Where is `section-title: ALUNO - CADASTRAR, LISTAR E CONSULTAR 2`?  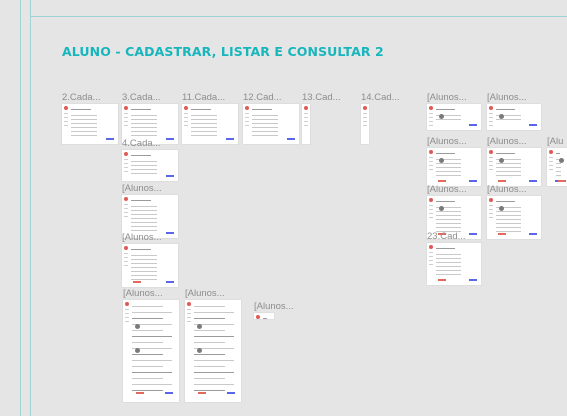 section-title: ALUNO - CADASTRAR, LISTAR E CONSULTAR 2 is located at coordinates (223, 51).